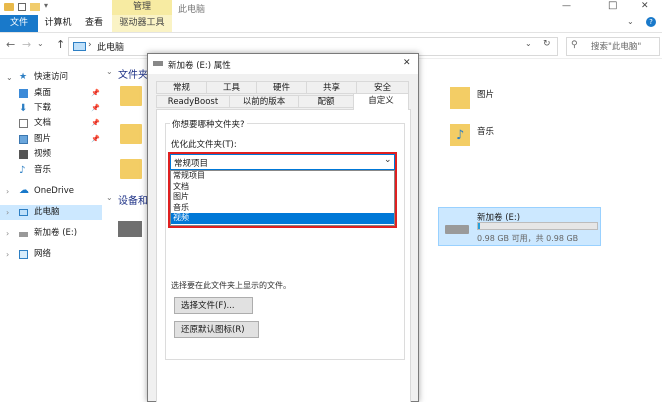 Image resolution: width=662 pixels, height=402 pixels. Describe the element at coordinates (10, 44) in the screenshot. I see `back-arrow-icon: ←` at that location.